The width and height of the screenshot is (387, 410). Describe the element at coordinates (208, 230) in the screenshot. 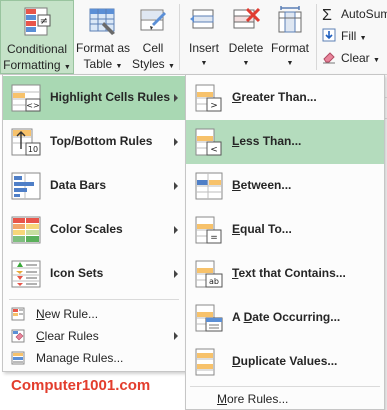

I see `equal-to-icon: =` at that location.